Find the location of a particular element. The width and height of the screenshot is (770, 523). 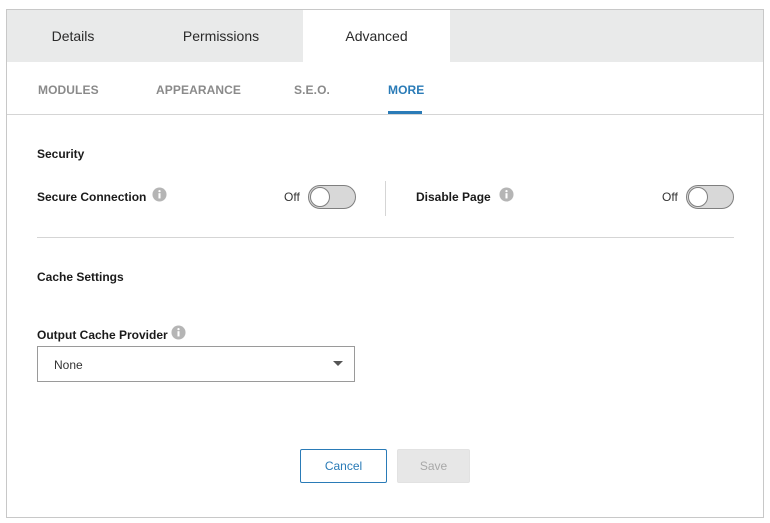

secure-connection-state-label: Off is located at coordinates (292, 197).